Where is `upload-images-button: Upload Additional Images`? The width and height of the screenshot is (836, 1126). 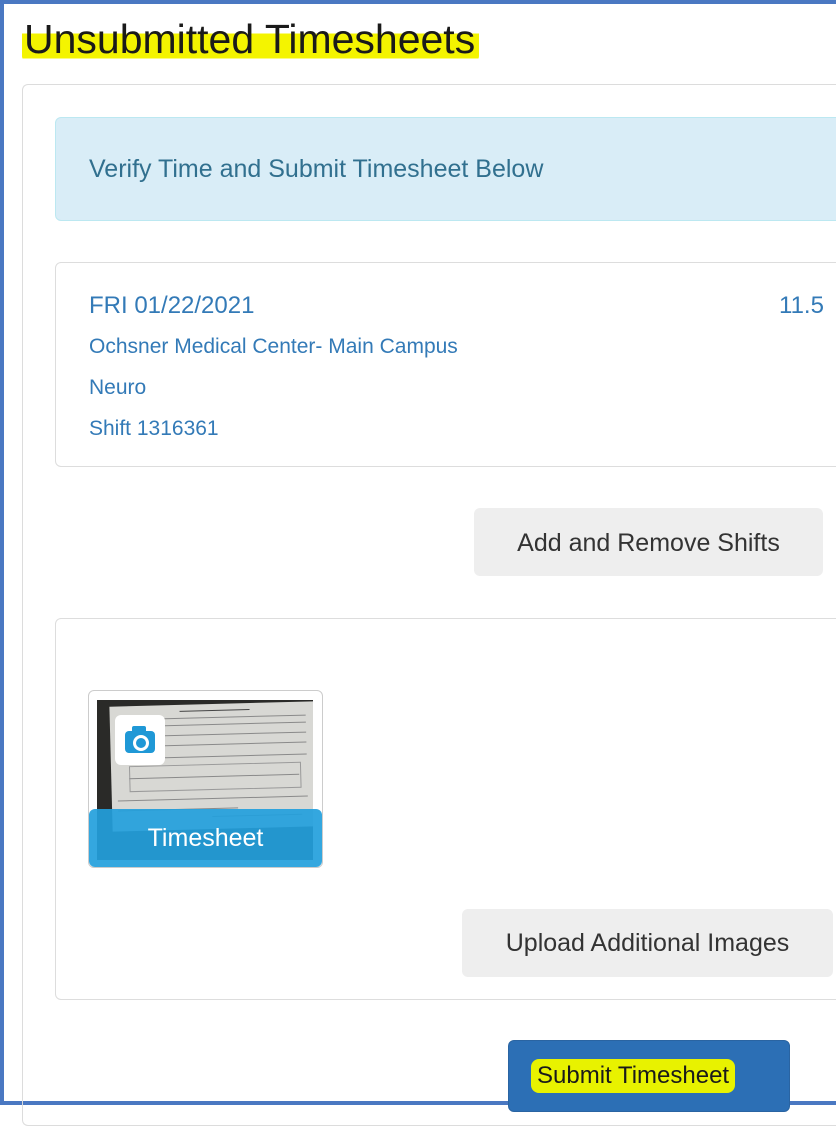
upload-images-button: Upload Additional Images is located at coordinates (647, 943).